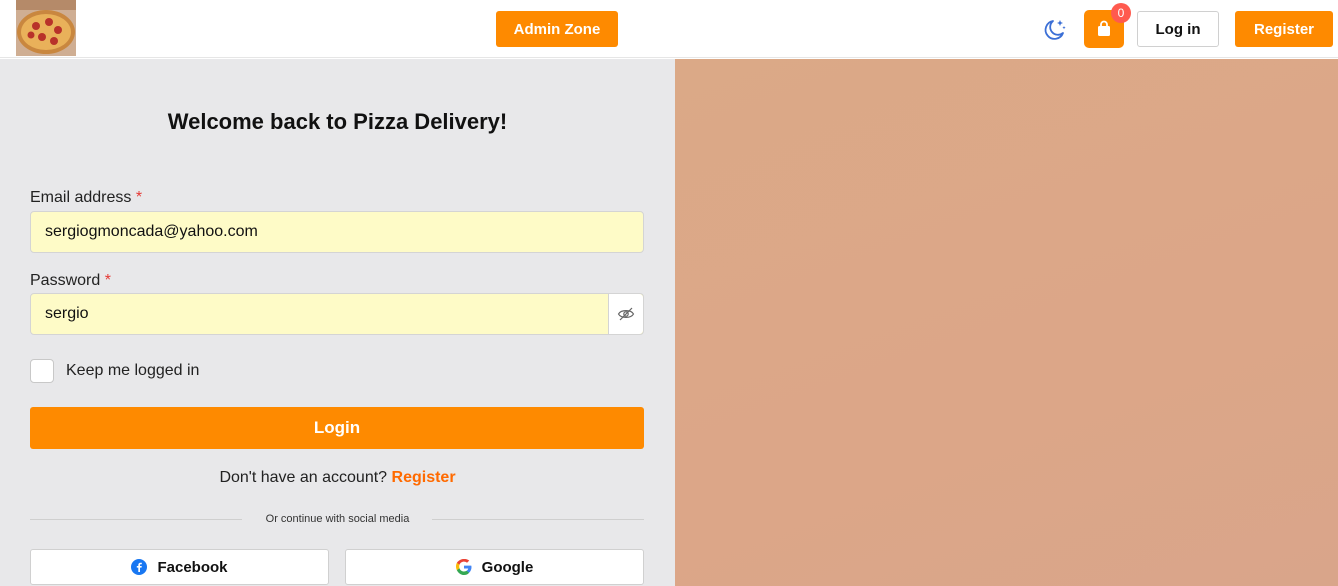 This screenshot has height=586, width=1338. I want to click on email-field: sergiogmoncada@yahoo.com, so click(337, 232).